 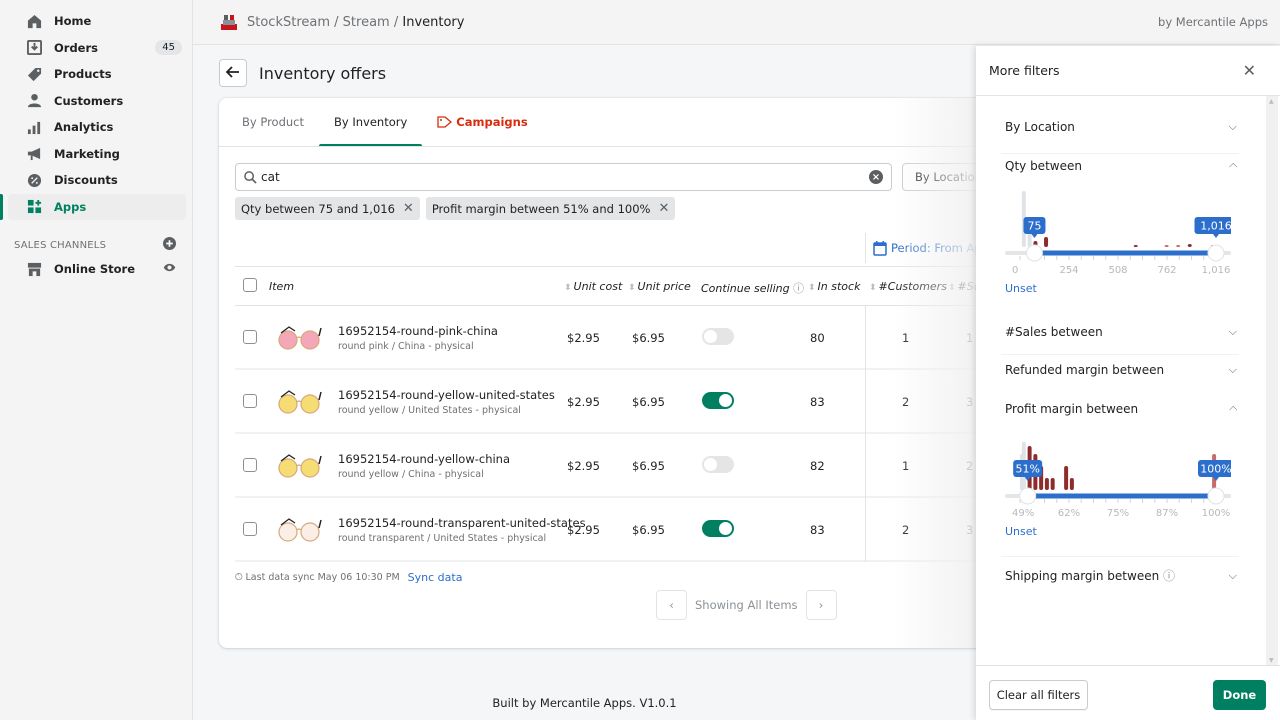 I want to click on vendor-byline: by Mercantile Apps, so click(x=1213, y=22).